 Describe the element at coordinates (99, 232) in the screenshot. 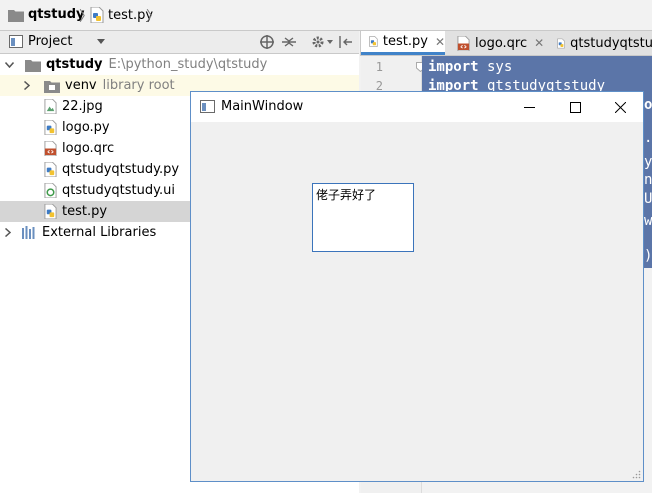

I see `tree-item-label: External Libraries` at that location.